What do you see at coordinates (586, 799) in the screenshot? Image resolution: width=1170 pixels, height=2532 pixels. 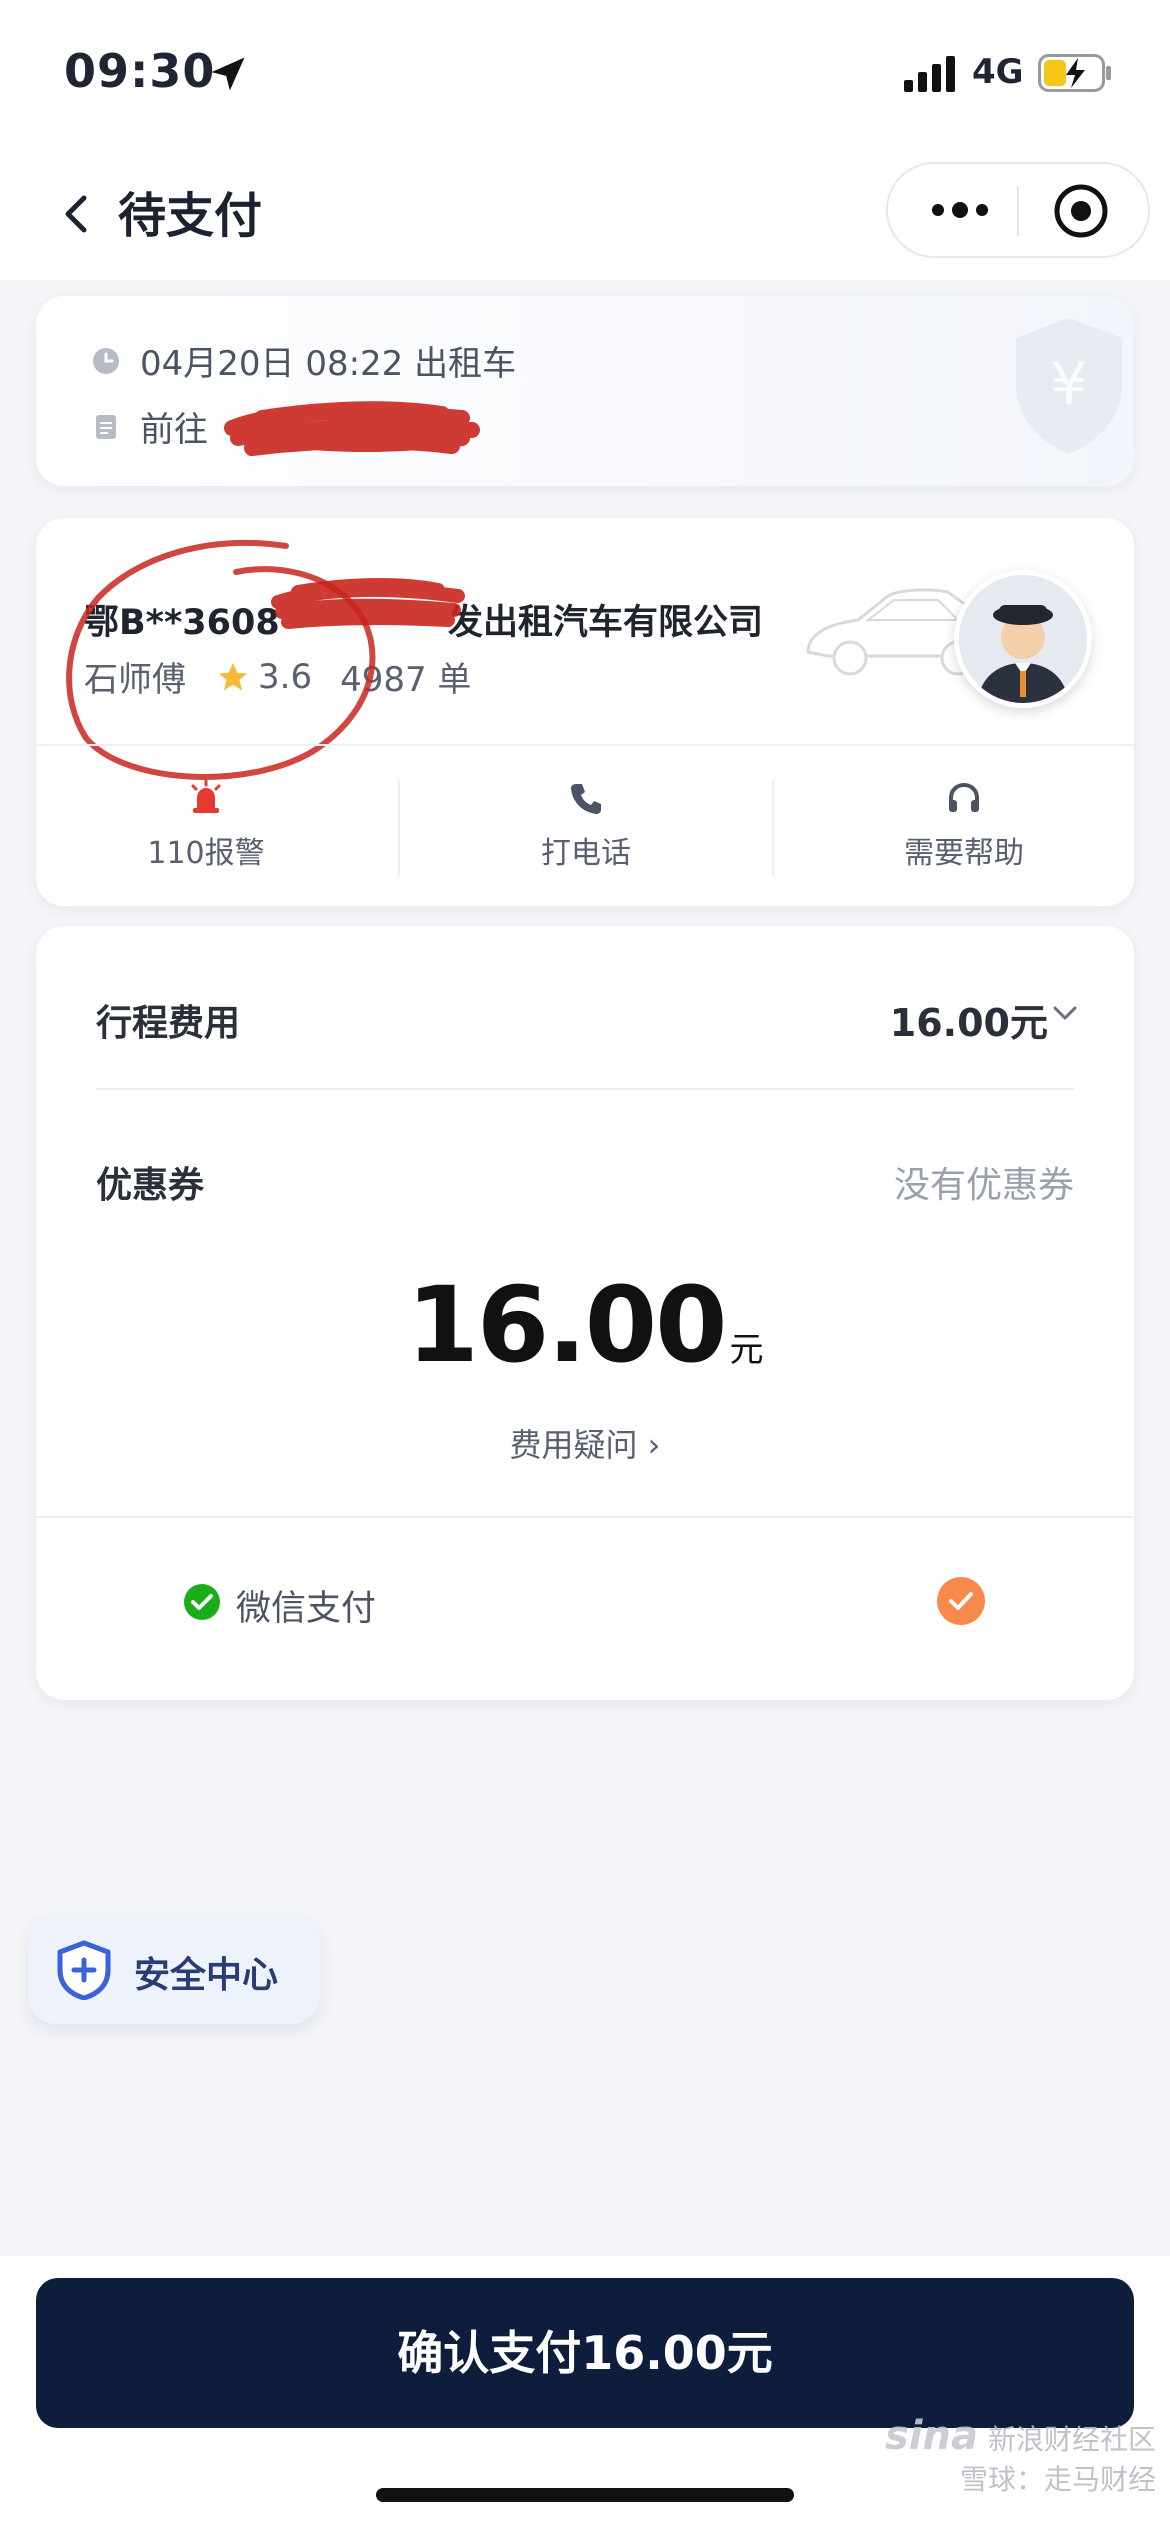 I see `phone-icon` at bounding box center [586, 799].